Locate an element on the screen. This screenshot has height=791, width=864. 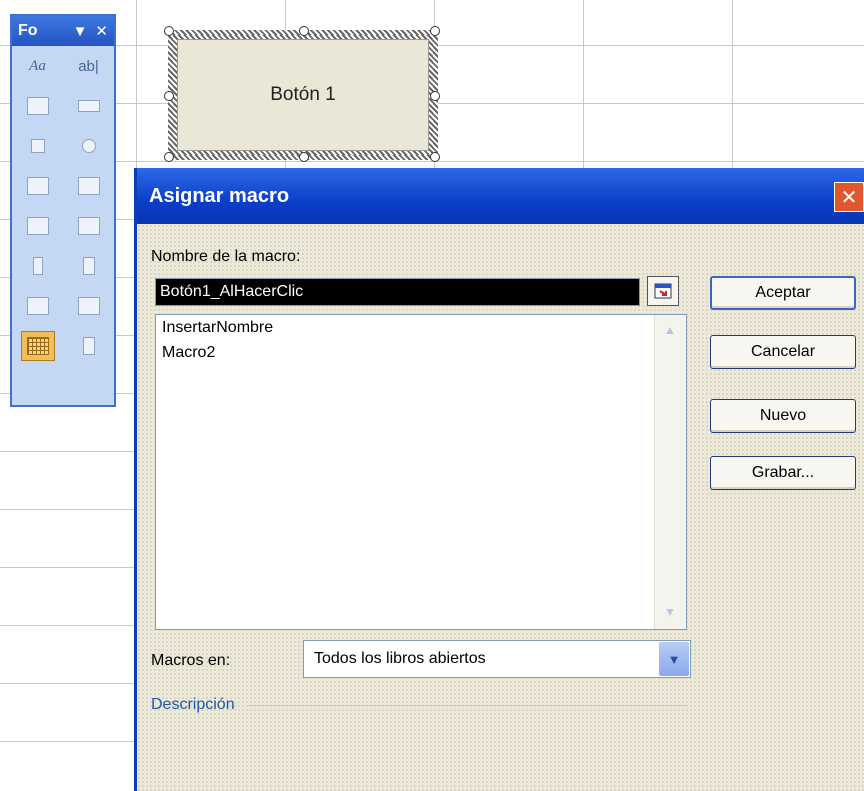
macros-in-select: Todos los libros abiertos ▼ is located at coordinates (497, 659).